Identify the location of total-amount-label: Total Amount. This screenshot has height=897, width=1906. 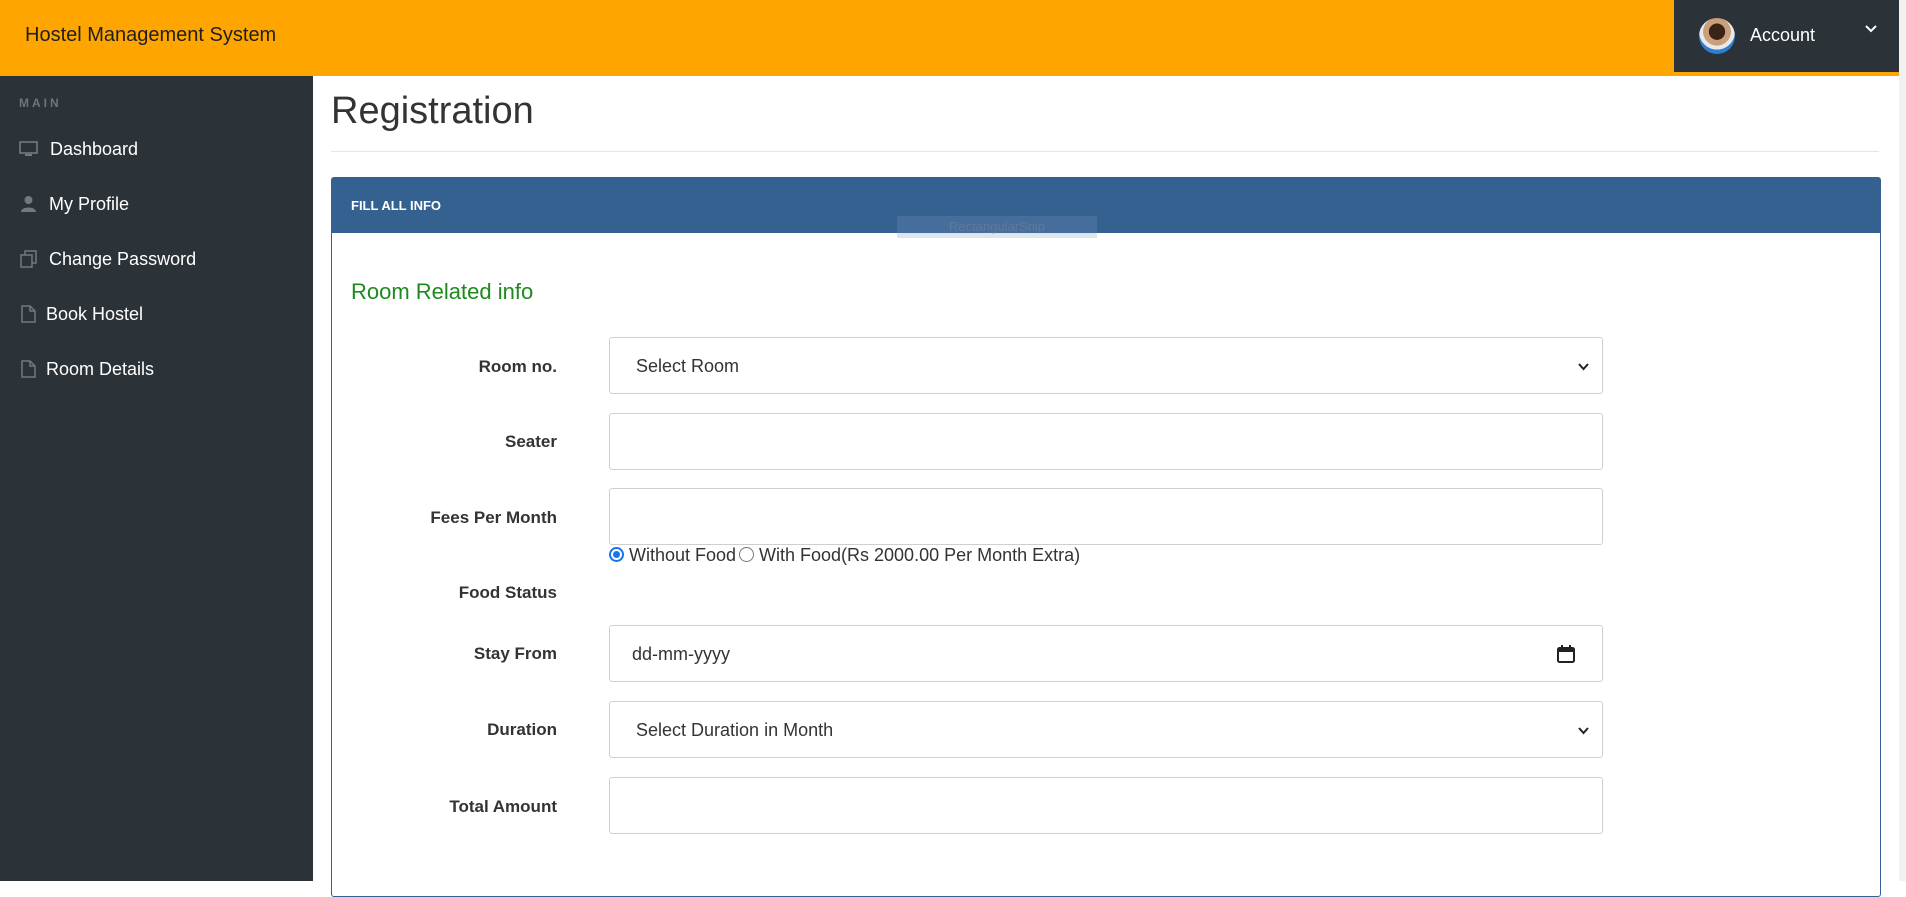
(503, 806).